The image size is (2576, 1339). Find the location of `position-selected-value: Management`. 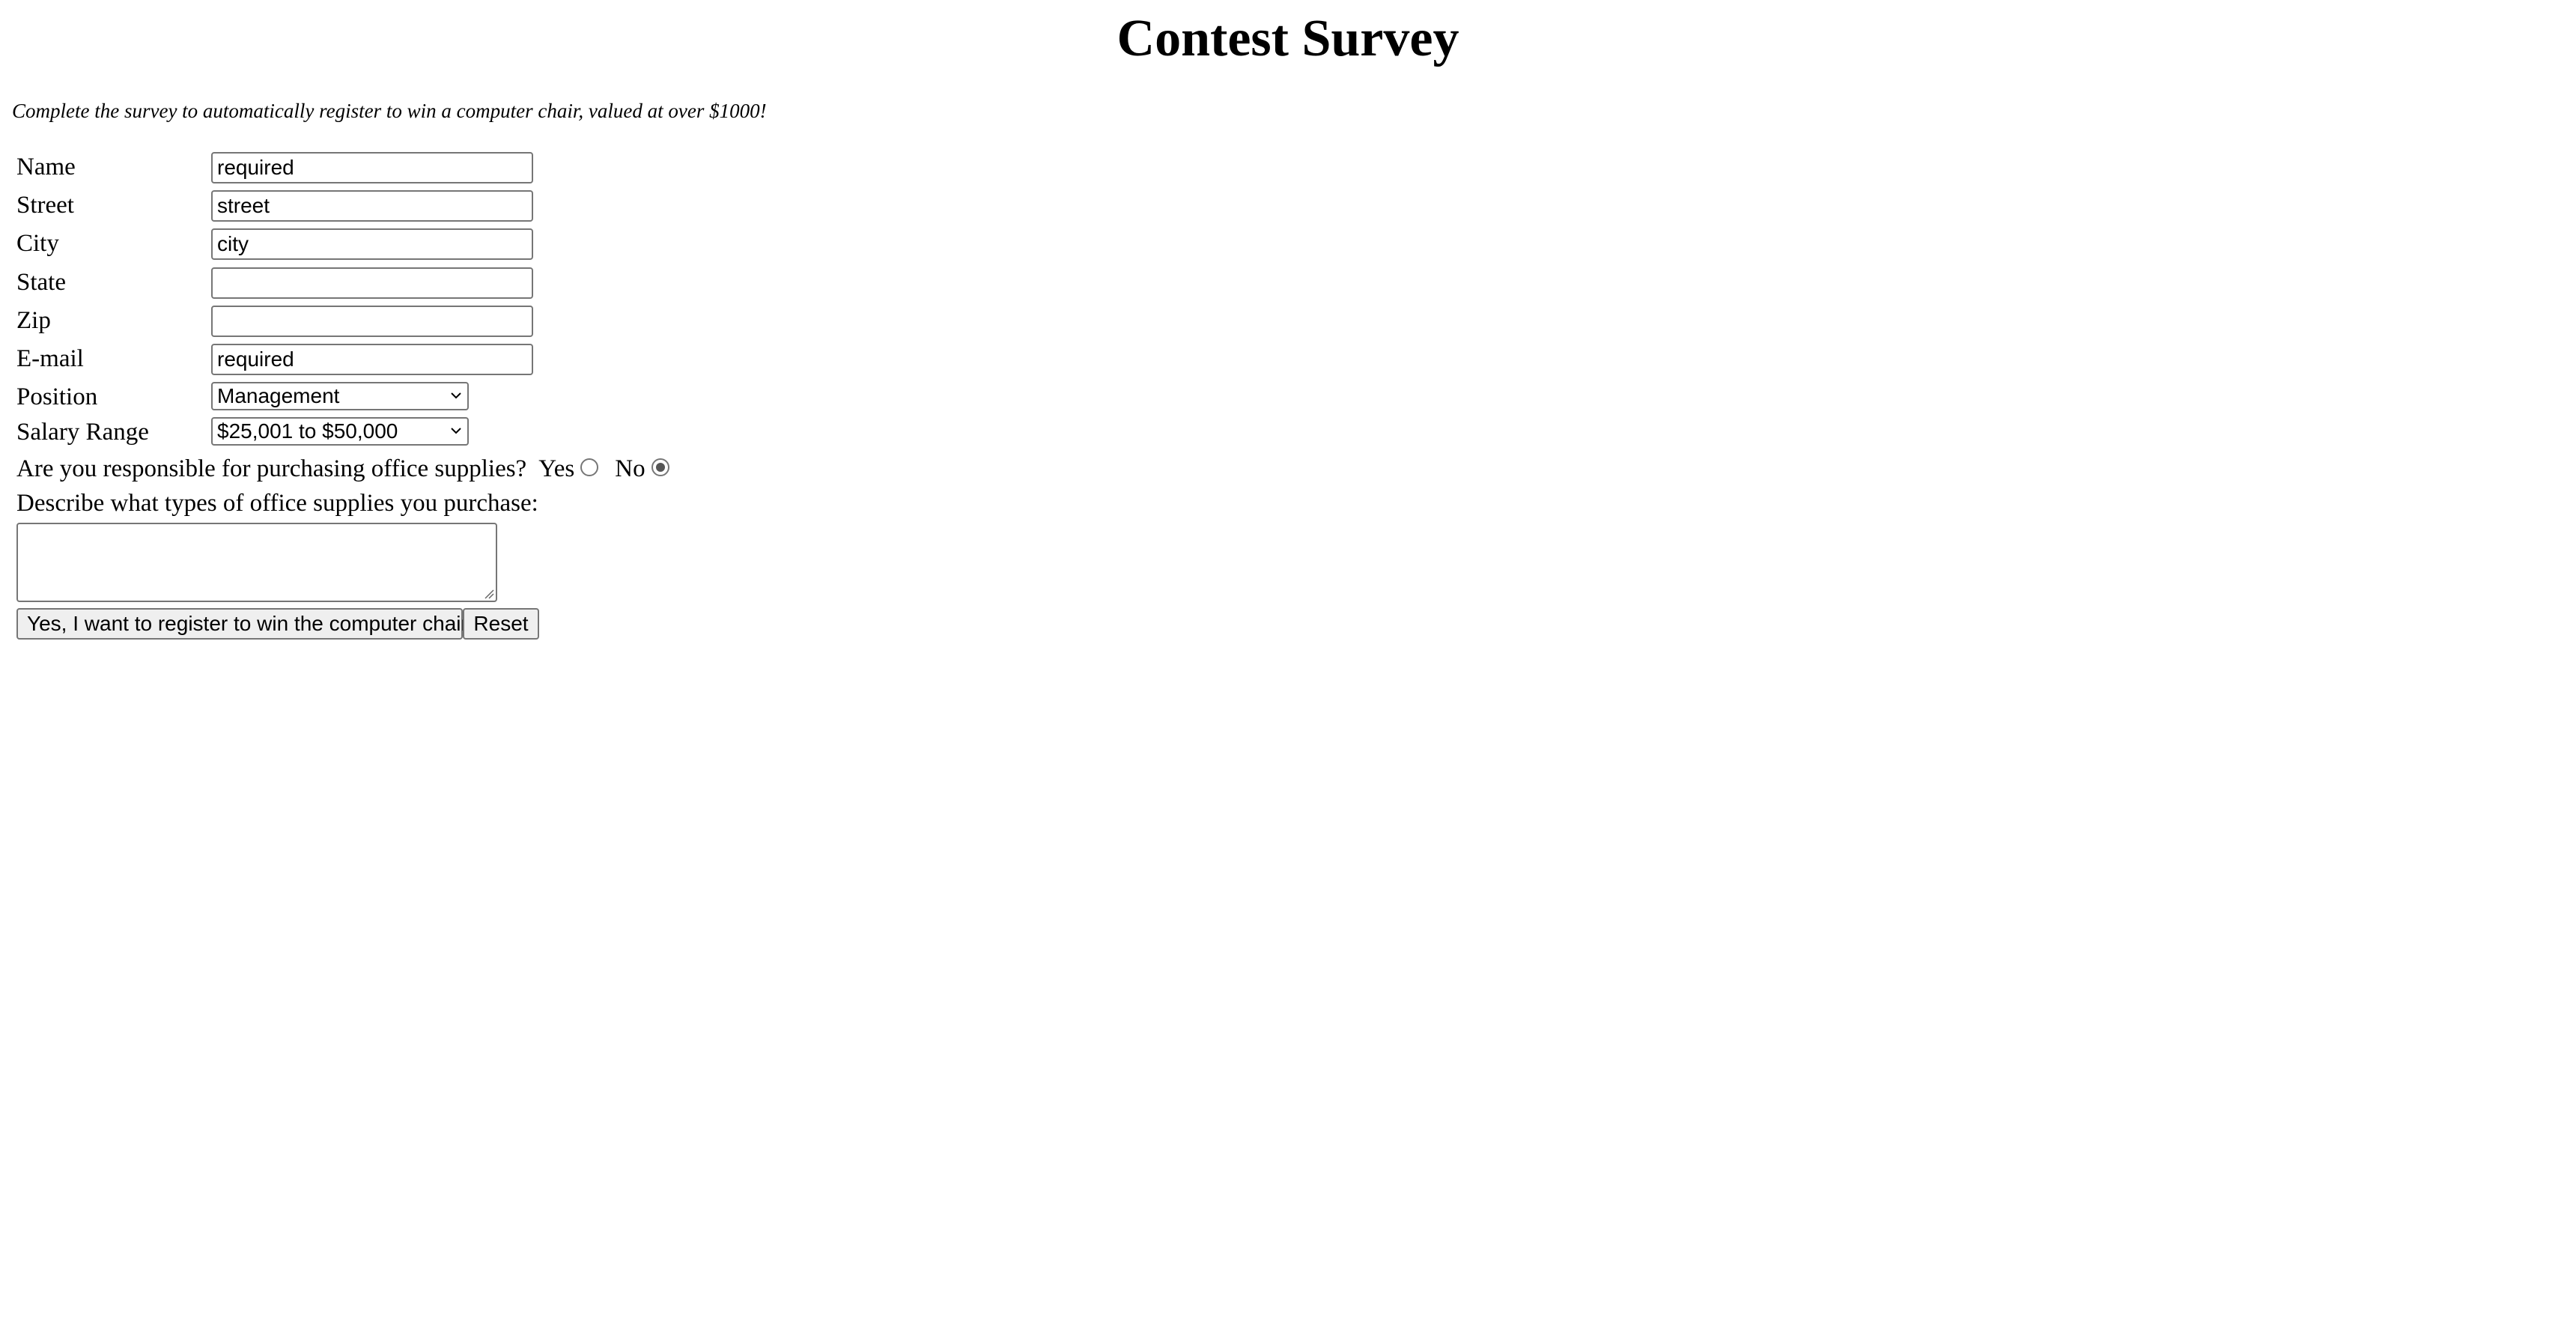

position-selected-value: Management is located at coordinates (278, 395).